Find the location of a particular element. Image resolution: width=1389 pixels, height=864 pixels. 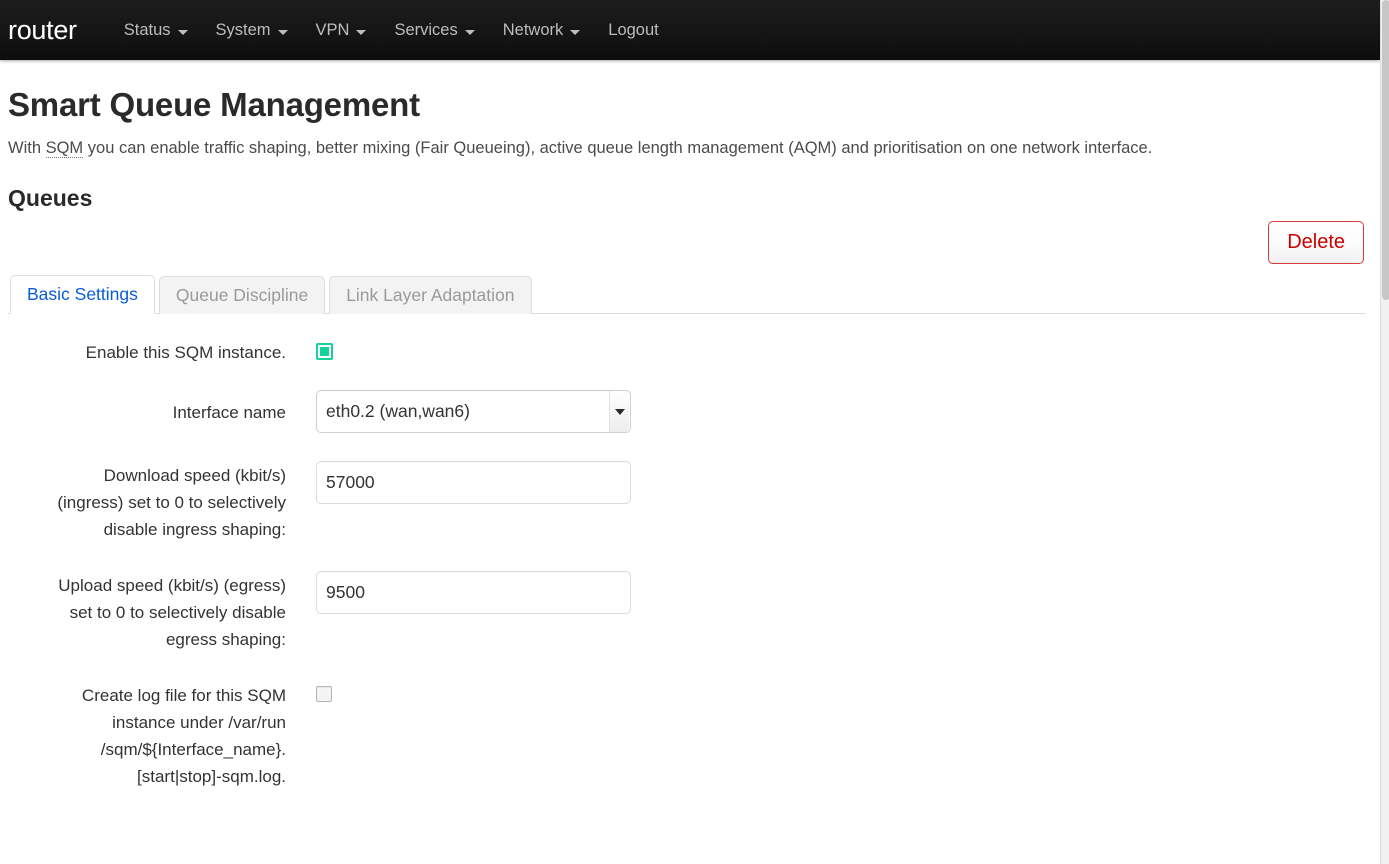

upload-speed-control is located at coordinates (826, 592).